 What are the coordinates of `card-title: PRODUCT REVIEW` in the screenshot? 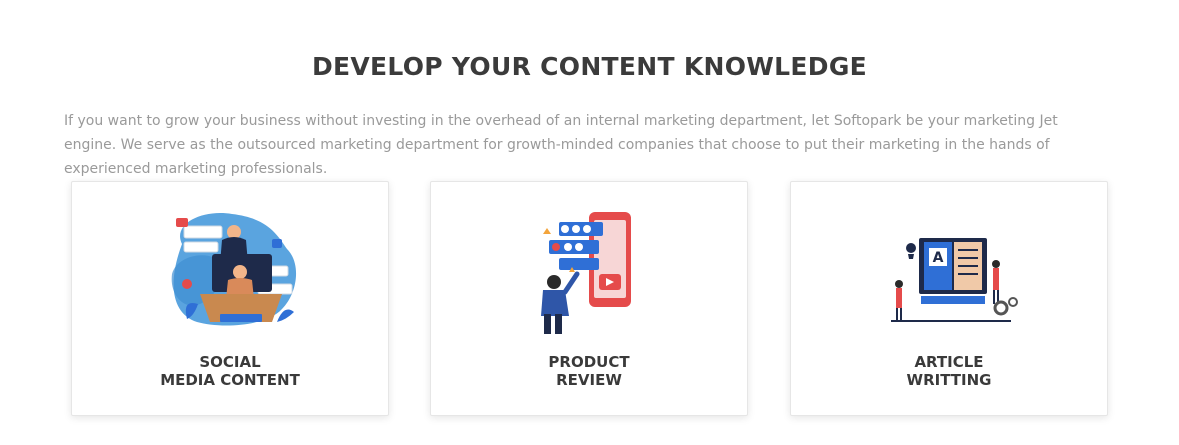 It's located at (589, 371).